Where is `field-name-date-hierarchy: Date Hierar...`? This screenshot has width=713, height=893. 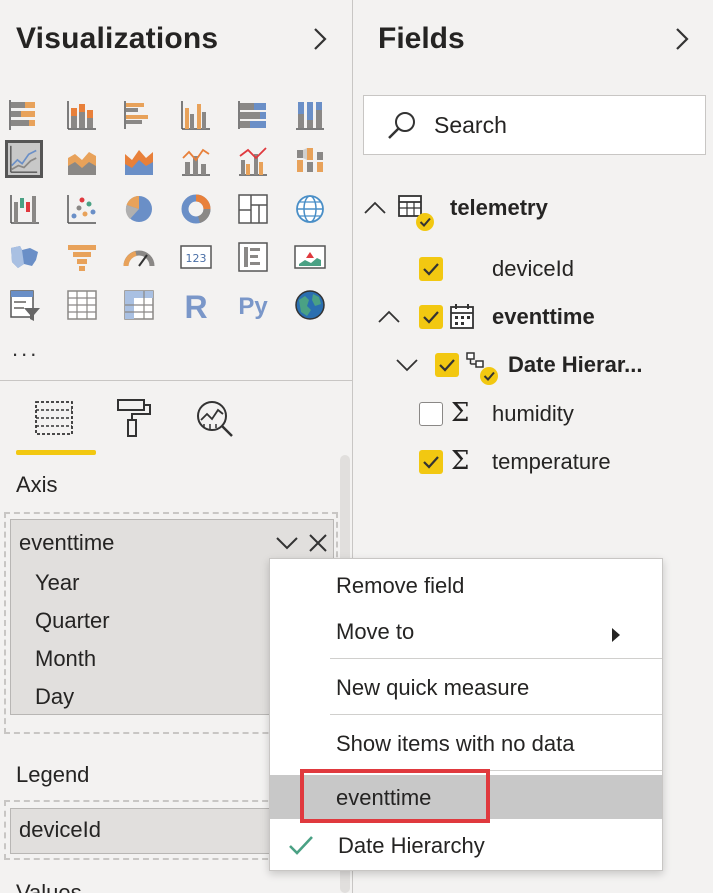 field-name-date-hierarchy: Date Hierar... is located at coordinates (575, 364).